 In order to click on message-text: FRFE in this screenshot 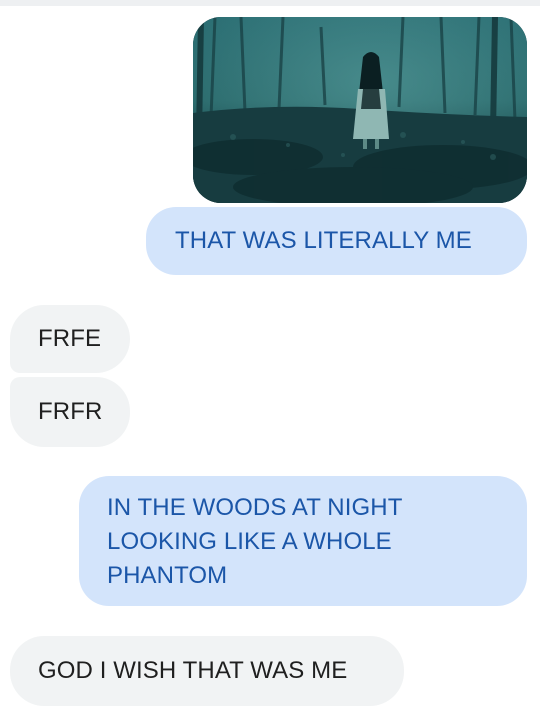, I will do `click(70, 338)`.